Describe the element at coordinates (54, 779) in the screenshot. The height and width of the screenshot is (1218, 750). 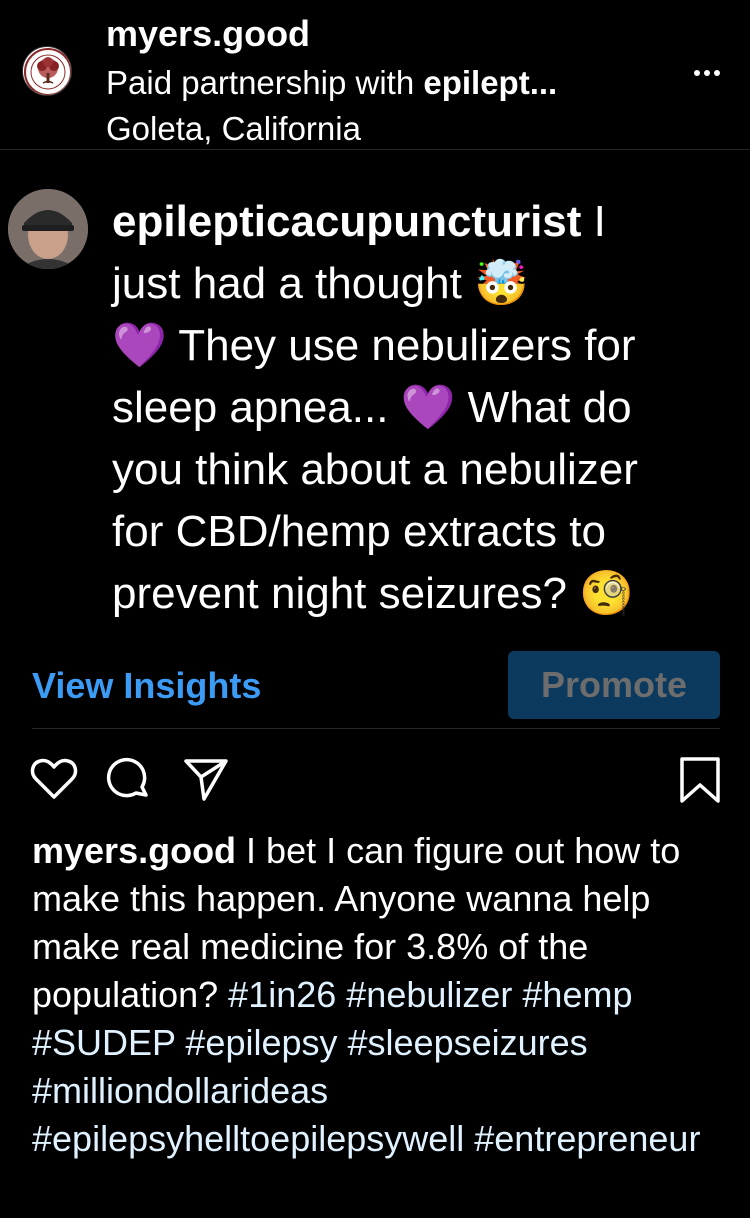
I see `heart-icon` at that location.